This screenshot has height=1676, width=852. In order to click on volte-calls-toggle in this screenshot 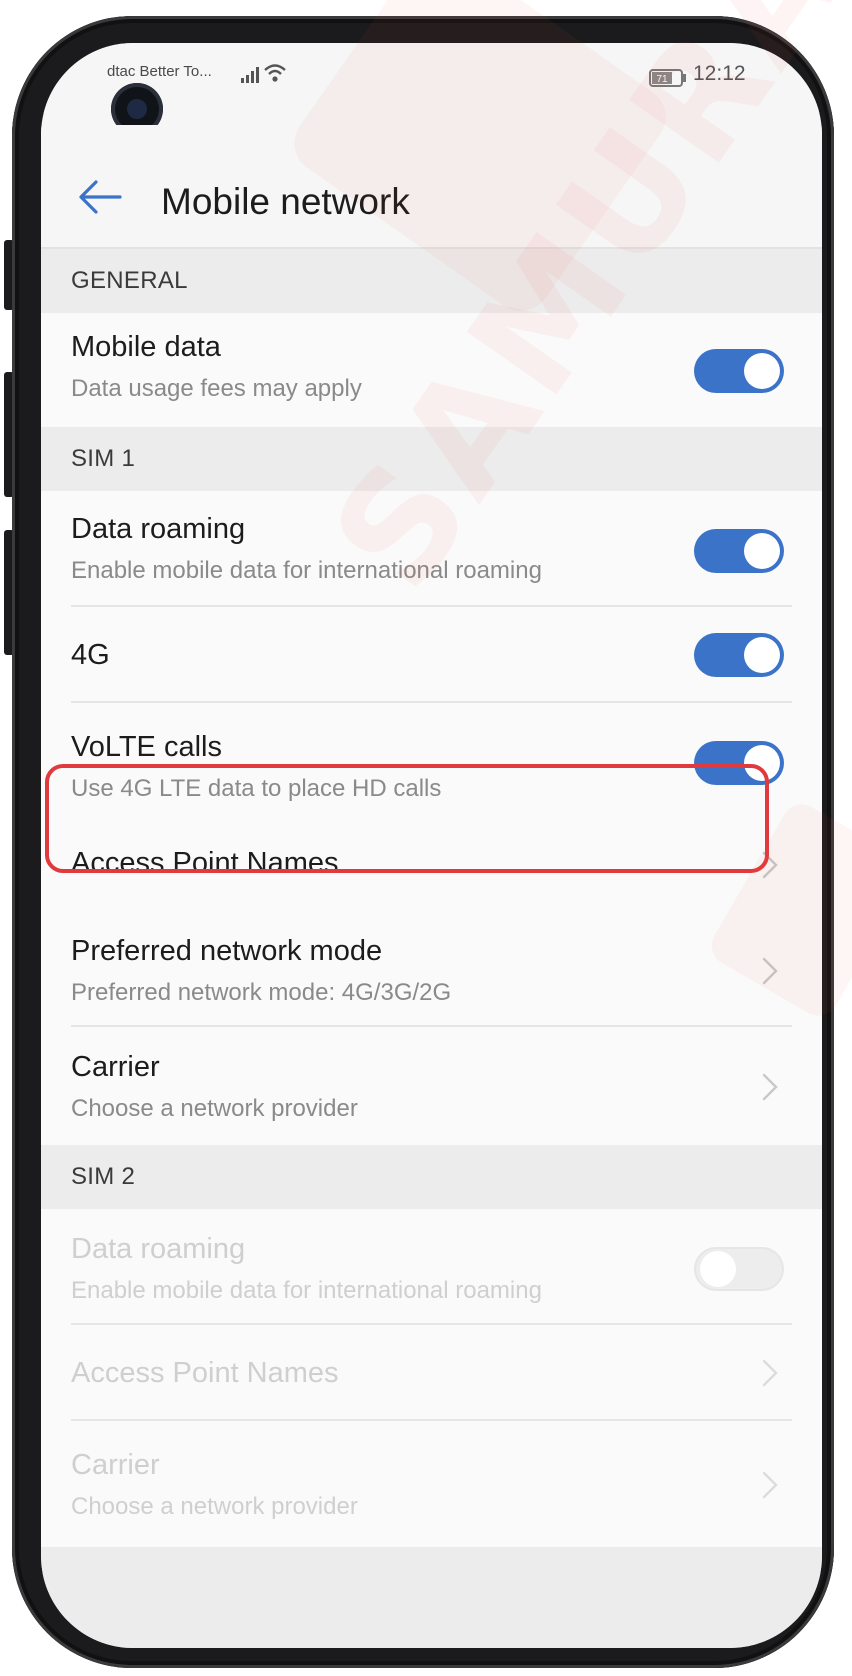, I will do `click(739, 763)`.